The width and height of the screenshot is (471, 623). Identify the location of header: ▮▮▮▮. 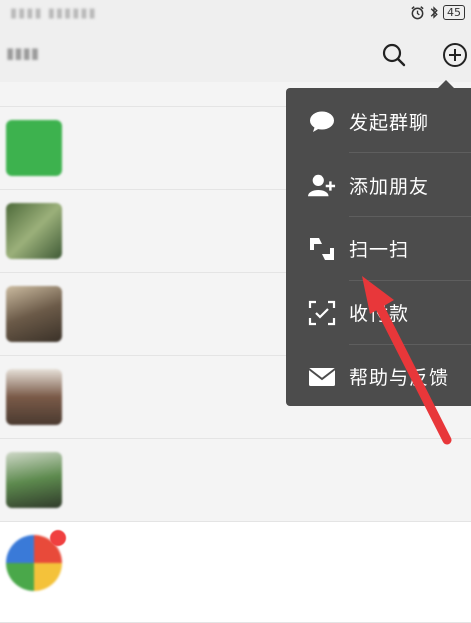
(235, 56).